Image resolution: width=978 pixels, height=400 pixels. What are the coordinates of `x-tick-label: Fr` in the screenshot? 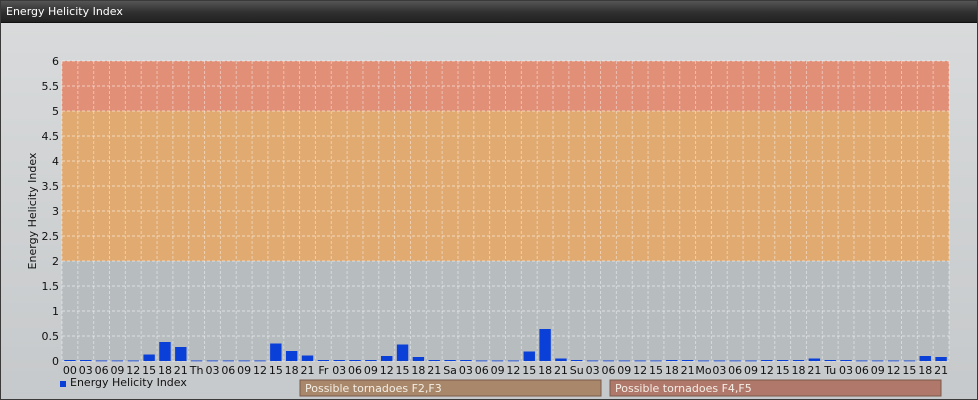 It's located at (323, 370).